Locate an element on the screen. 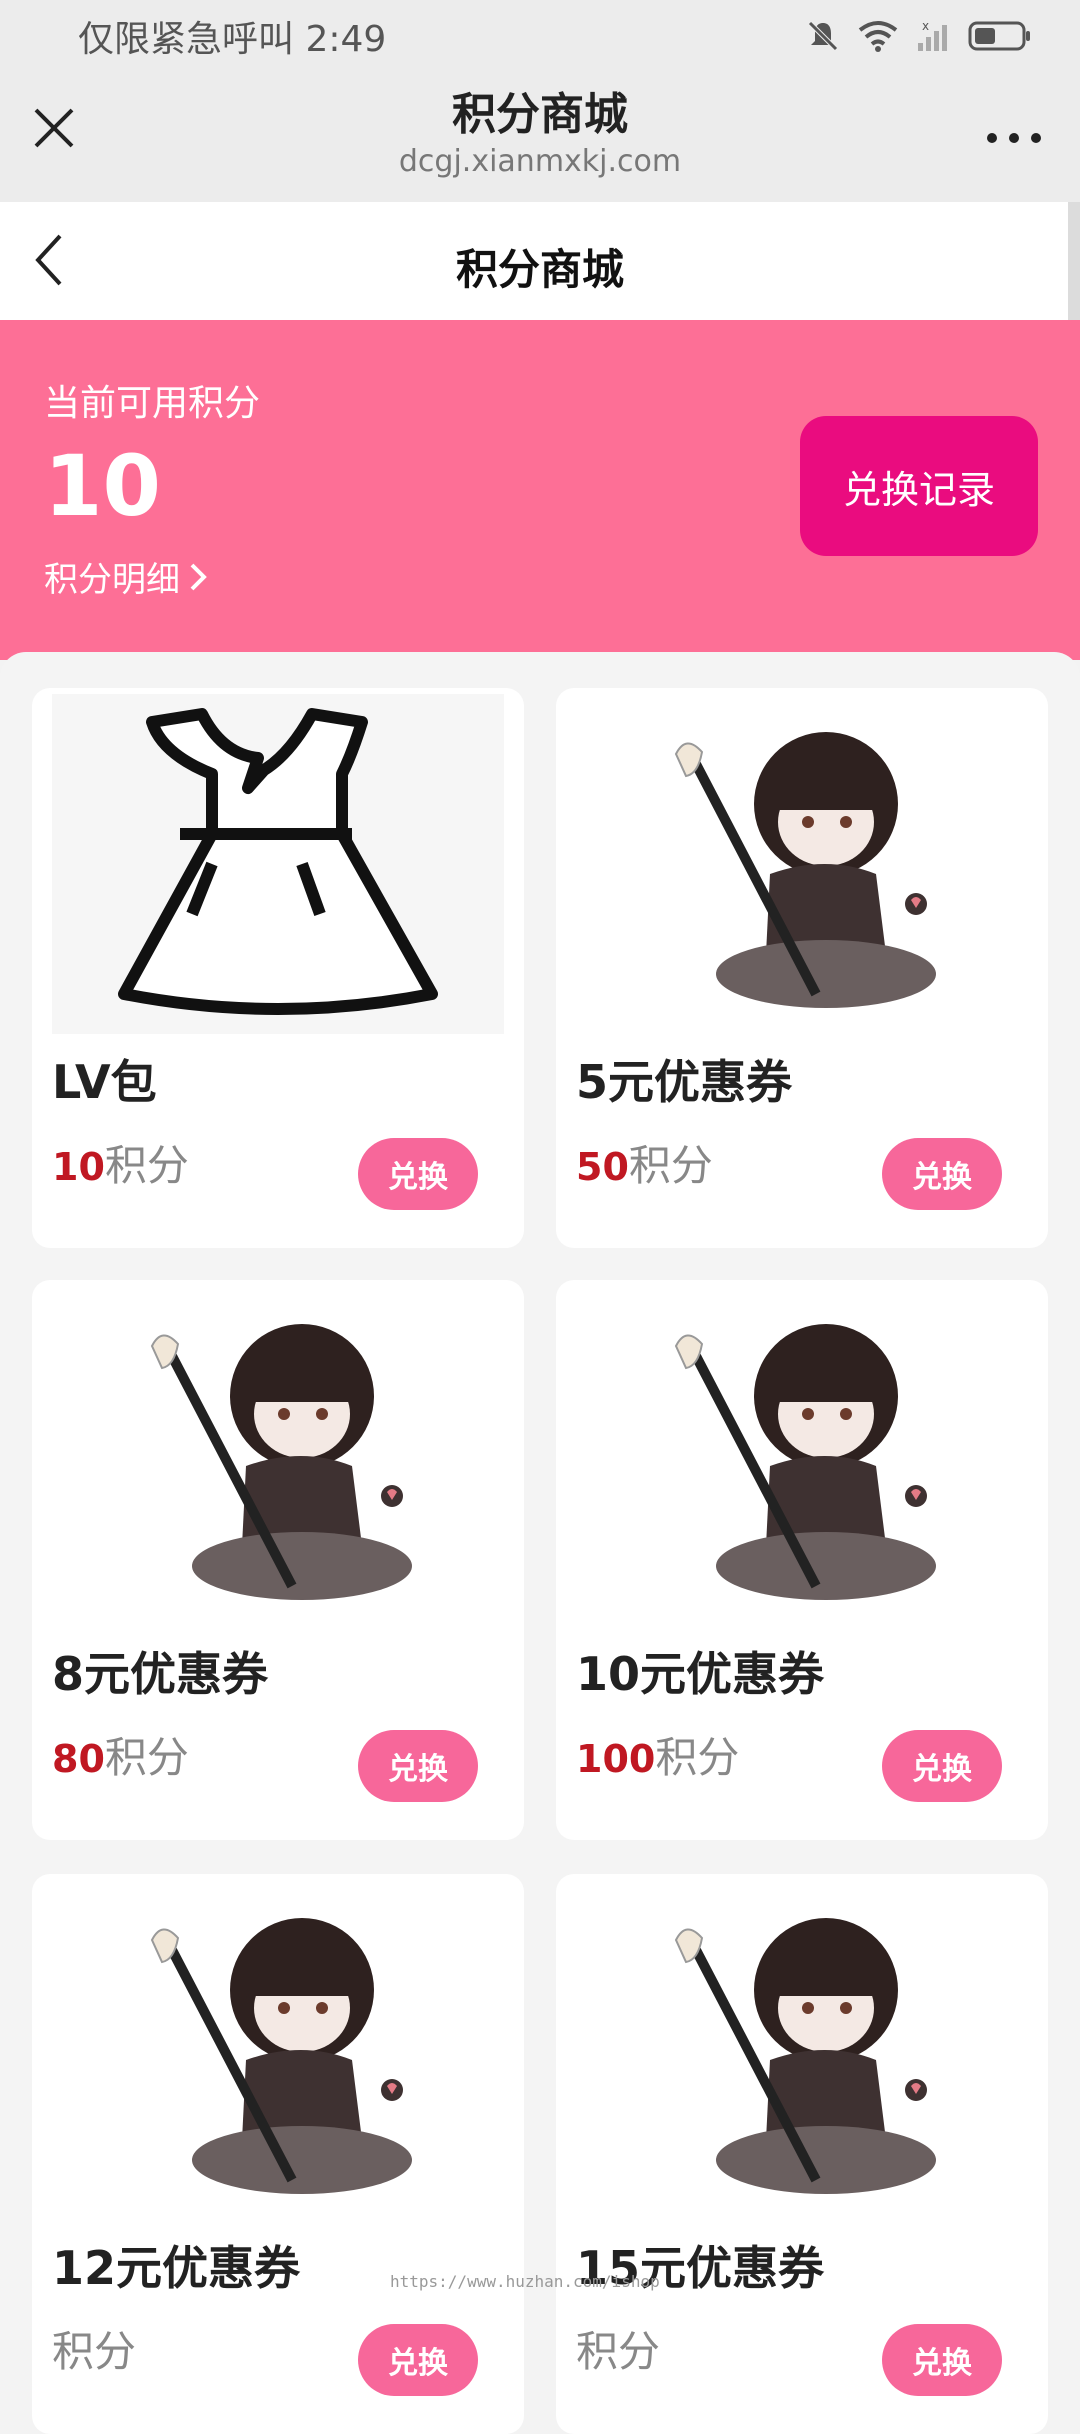  battery-icon is located at coordinates (999, 36).